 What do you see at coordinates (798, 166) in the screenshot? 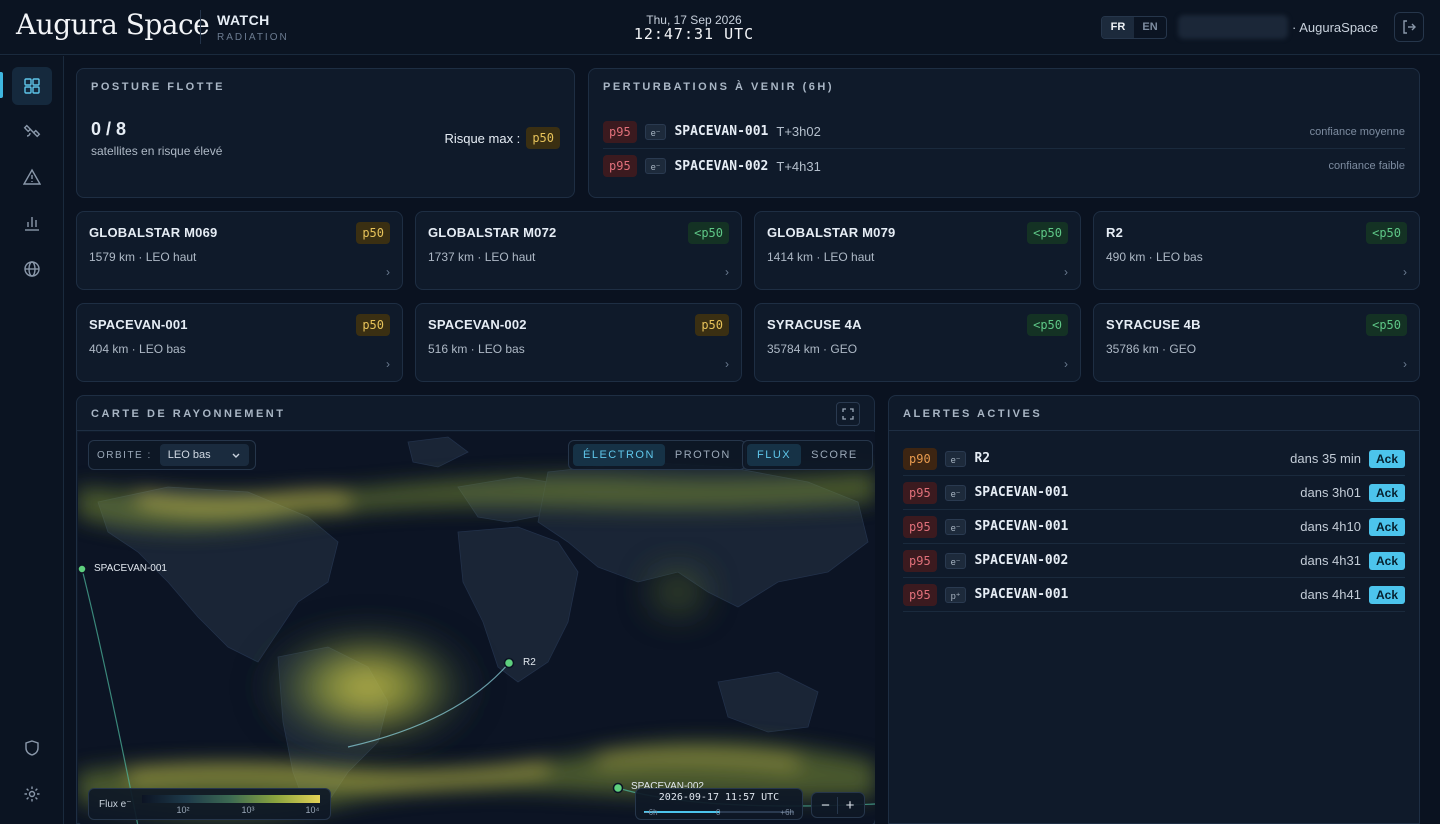
I see `eta: T+4h31` at bounding box center [798, 166].